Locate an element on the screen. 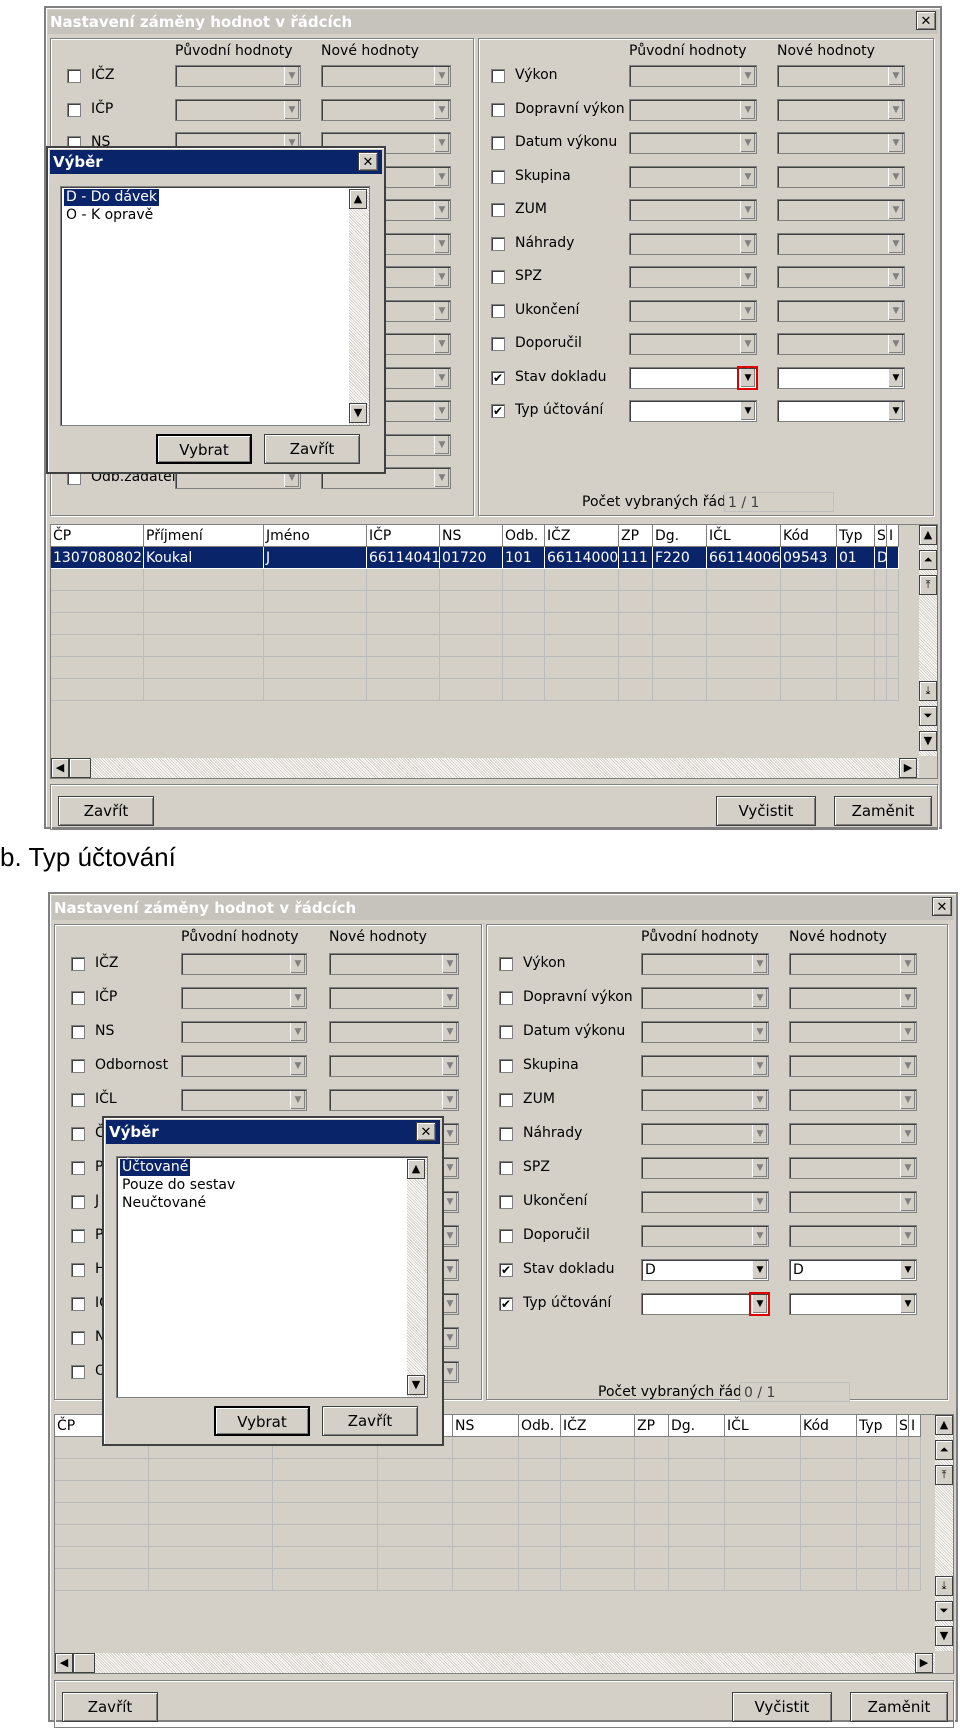  scroll-left-icon: ◀ is located at coordinates (60, 768).